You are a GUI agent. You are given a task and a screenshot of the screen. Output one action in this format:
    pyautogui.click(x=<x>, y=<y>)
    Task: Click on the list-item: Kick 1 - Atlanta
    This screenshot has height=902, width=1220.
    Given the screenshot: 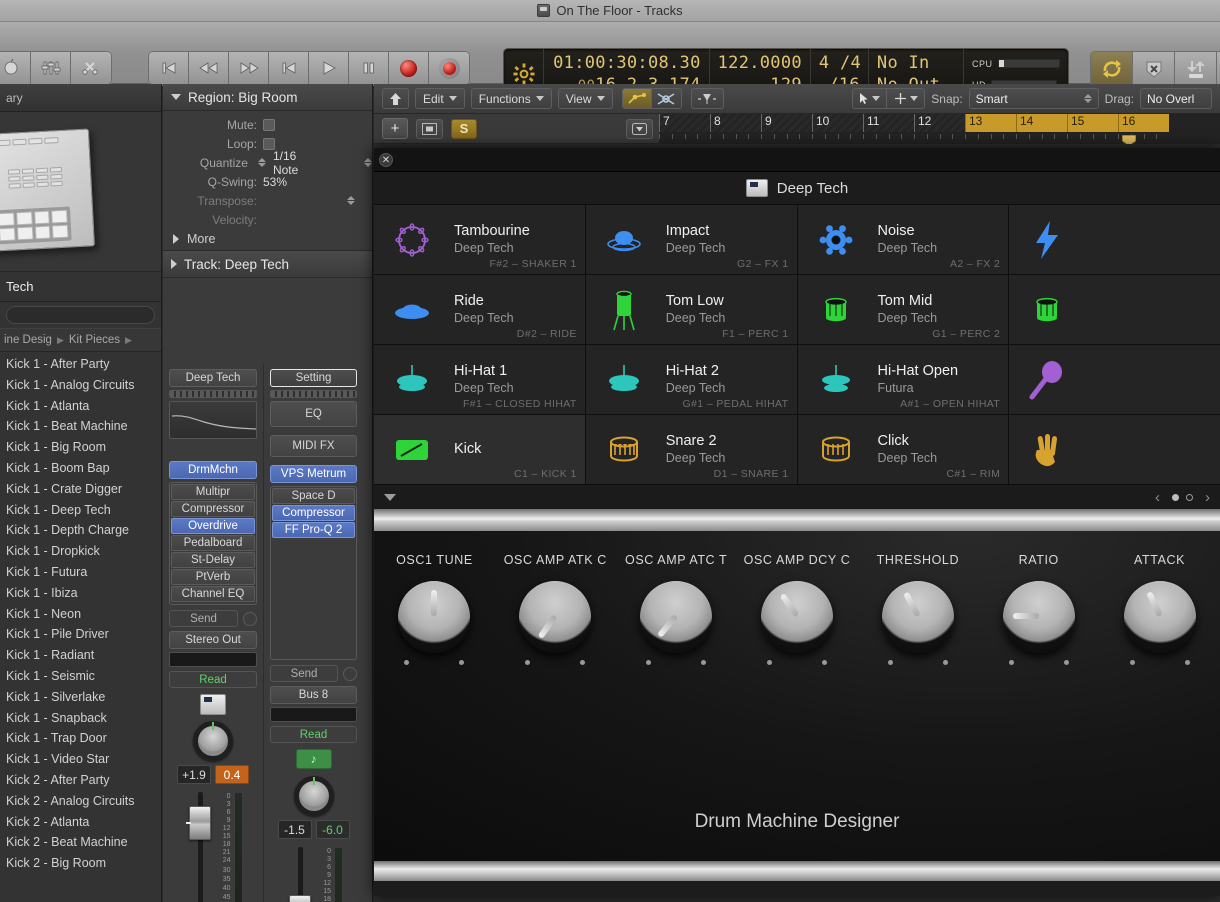 What is the action you would take?
    pyautogui.click(x=80, y=406)
    